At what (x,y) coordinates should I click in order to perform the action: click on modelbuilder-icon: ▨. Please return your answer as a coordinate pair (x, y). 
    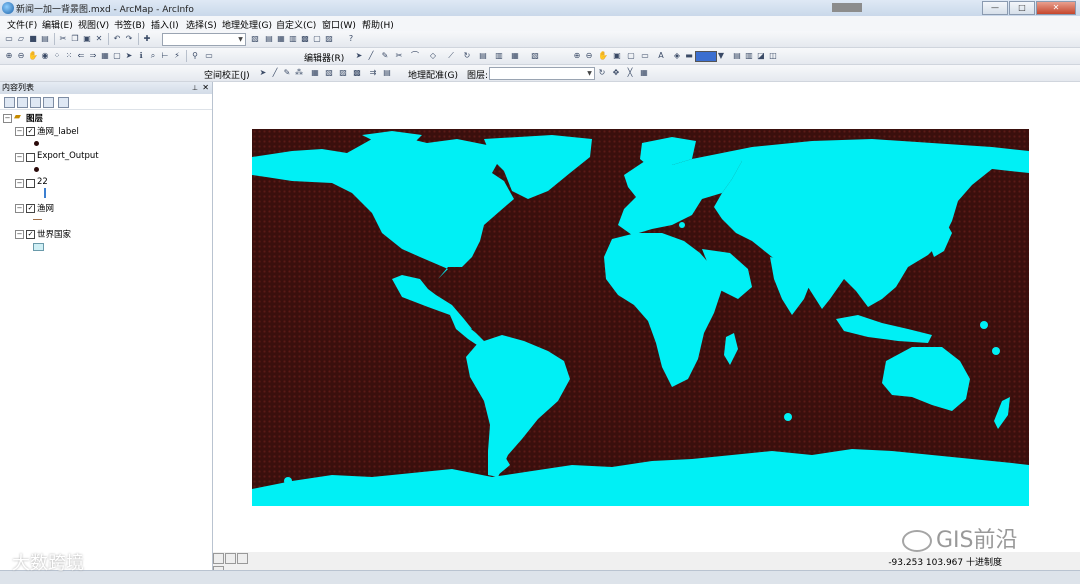
    Looking at the image, I should click on (329, 39).